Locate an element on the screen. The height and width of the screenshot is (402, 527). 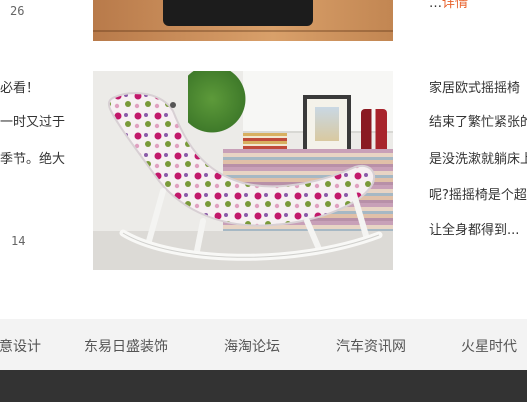
friend-link-2: 东易日盛装饰 is located at coordinates (126, 346).